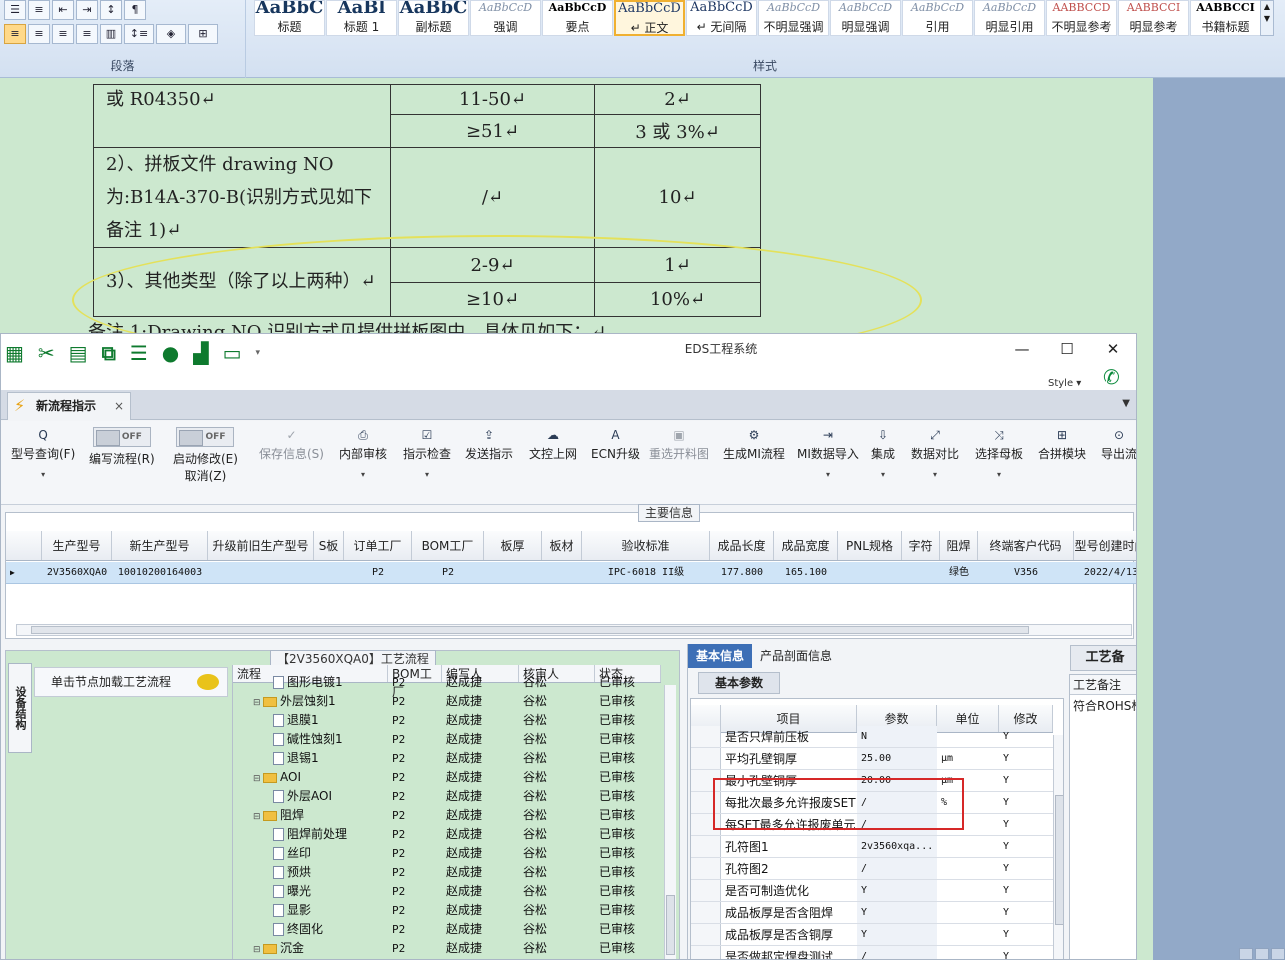 This screenshot has height=960, width=1285. What do you see at coordinates (433, 18) in the screenshot?
I see `style-tile: AaBbC 副标题` at bounding box center [433, 18].